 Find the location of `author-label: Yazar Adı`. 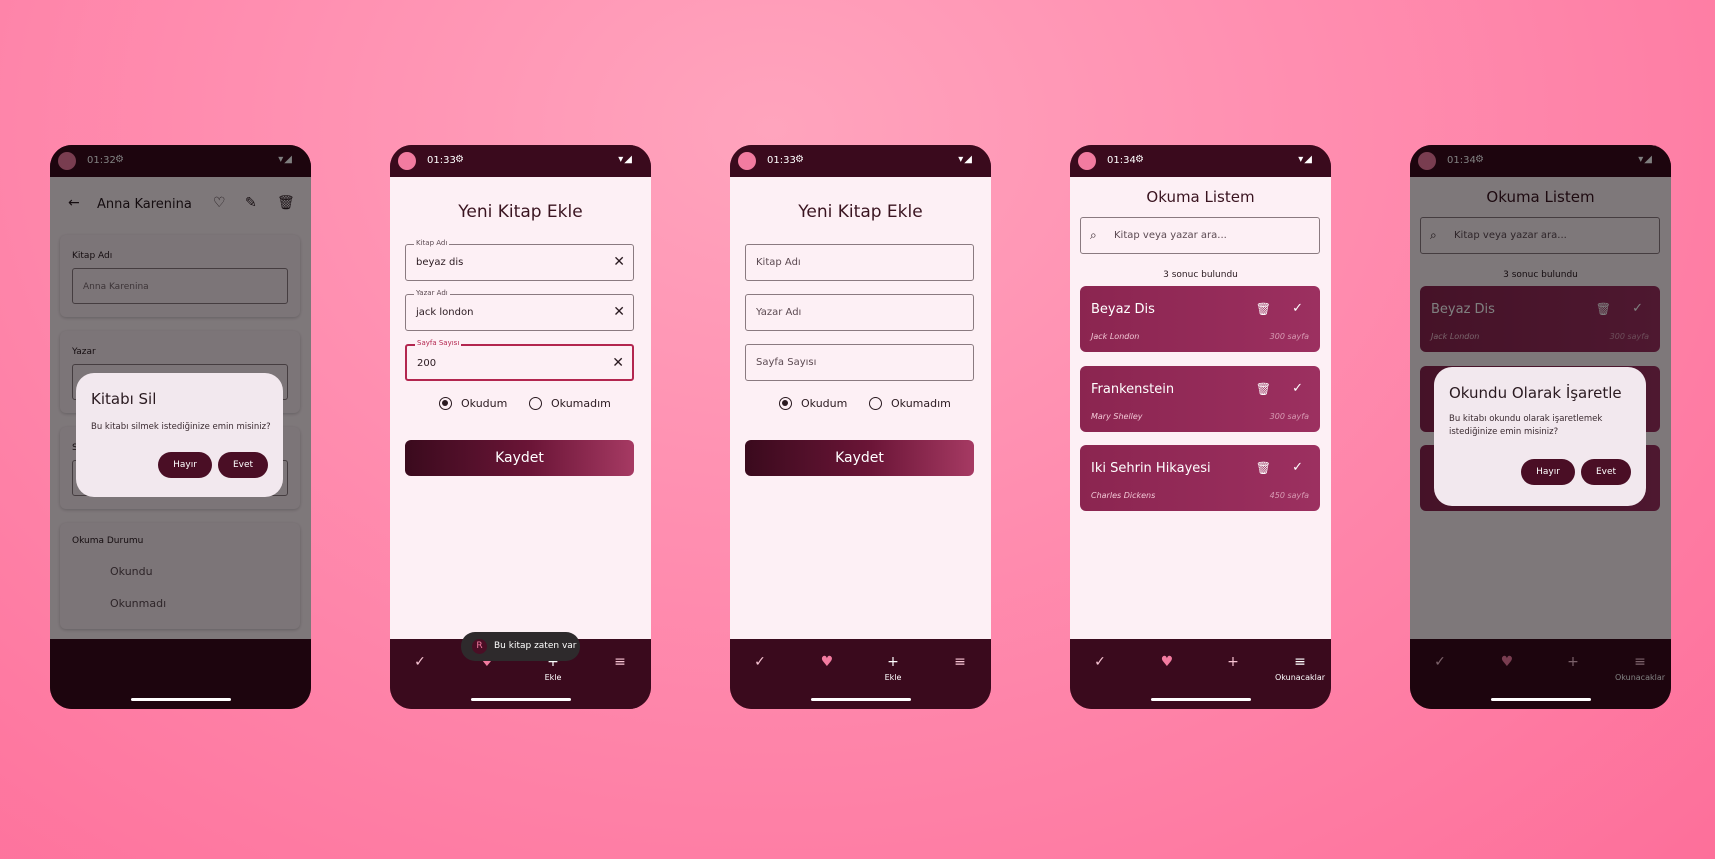

author-label: Yazar Adı is located at coordinates (432, 293).